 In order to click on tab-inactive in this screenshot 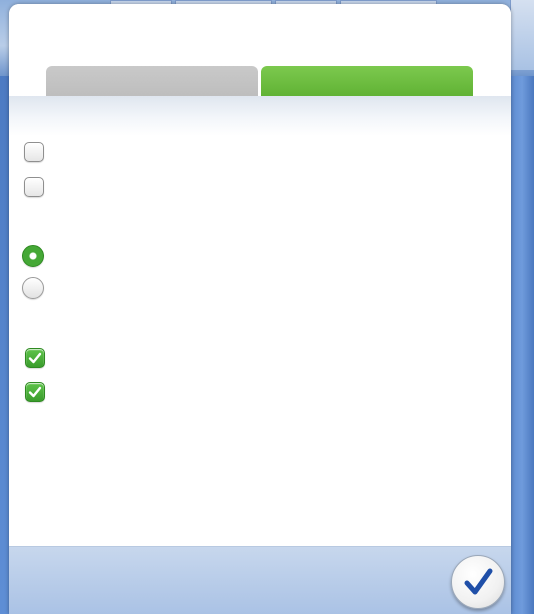, I will do `click(152, 82)`.